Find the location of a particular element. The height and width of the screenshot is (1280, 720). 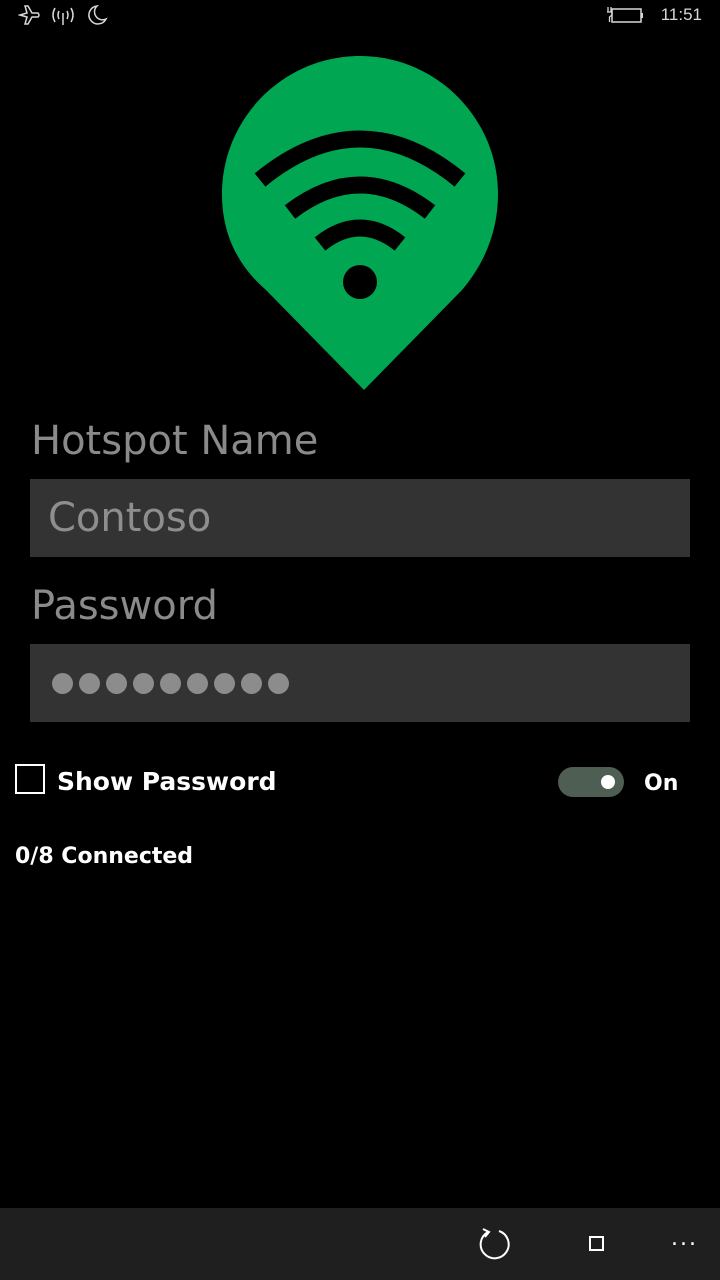

password-input is located at coordinates (360, 683).